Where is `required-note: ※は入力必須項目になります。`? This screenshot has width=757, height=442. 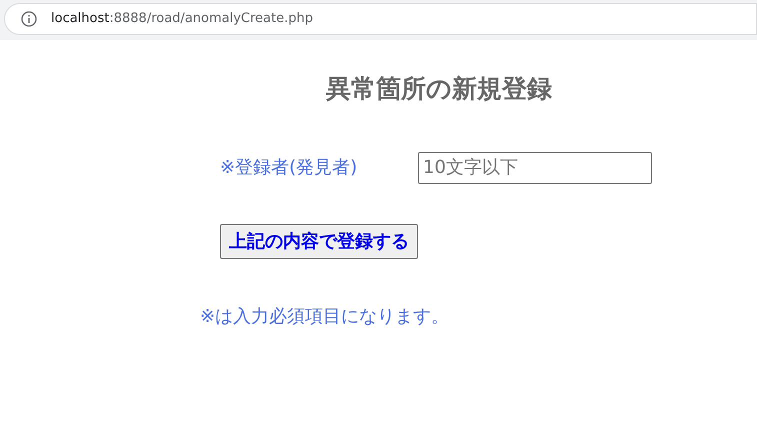 required-note: ※は入力必須項目になります。 is located at coordinates (325, 316).